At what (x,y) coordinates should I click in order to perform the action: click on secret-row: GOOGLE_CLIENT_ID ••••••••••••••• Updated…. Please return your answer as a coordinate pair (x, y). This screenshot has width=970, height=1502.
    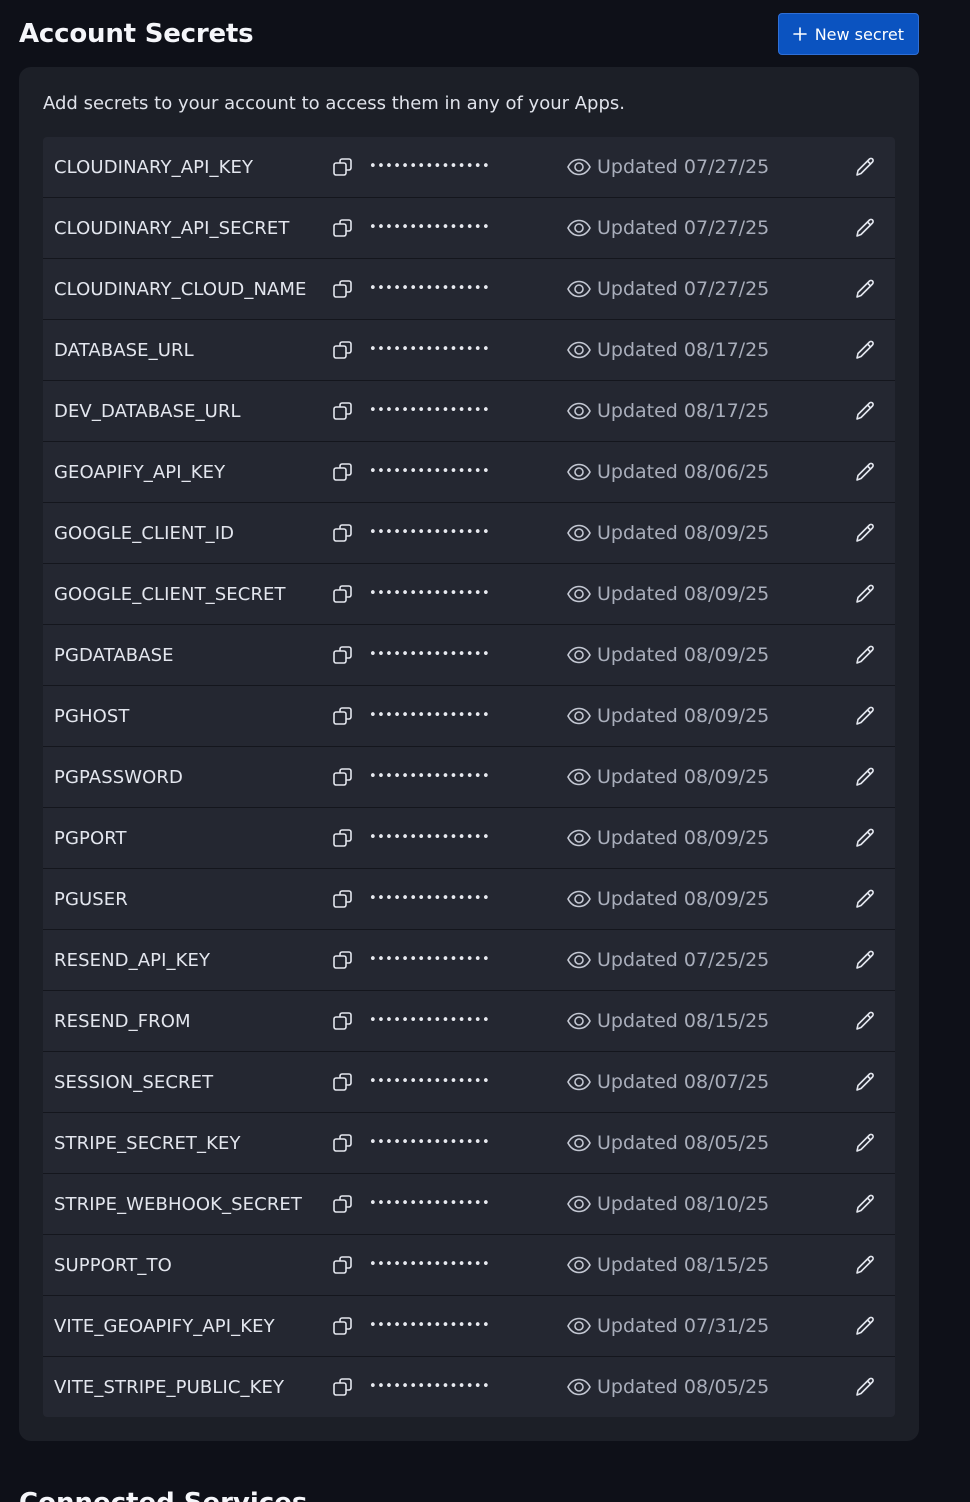
    Looking at the image, I should click on (469, 533).